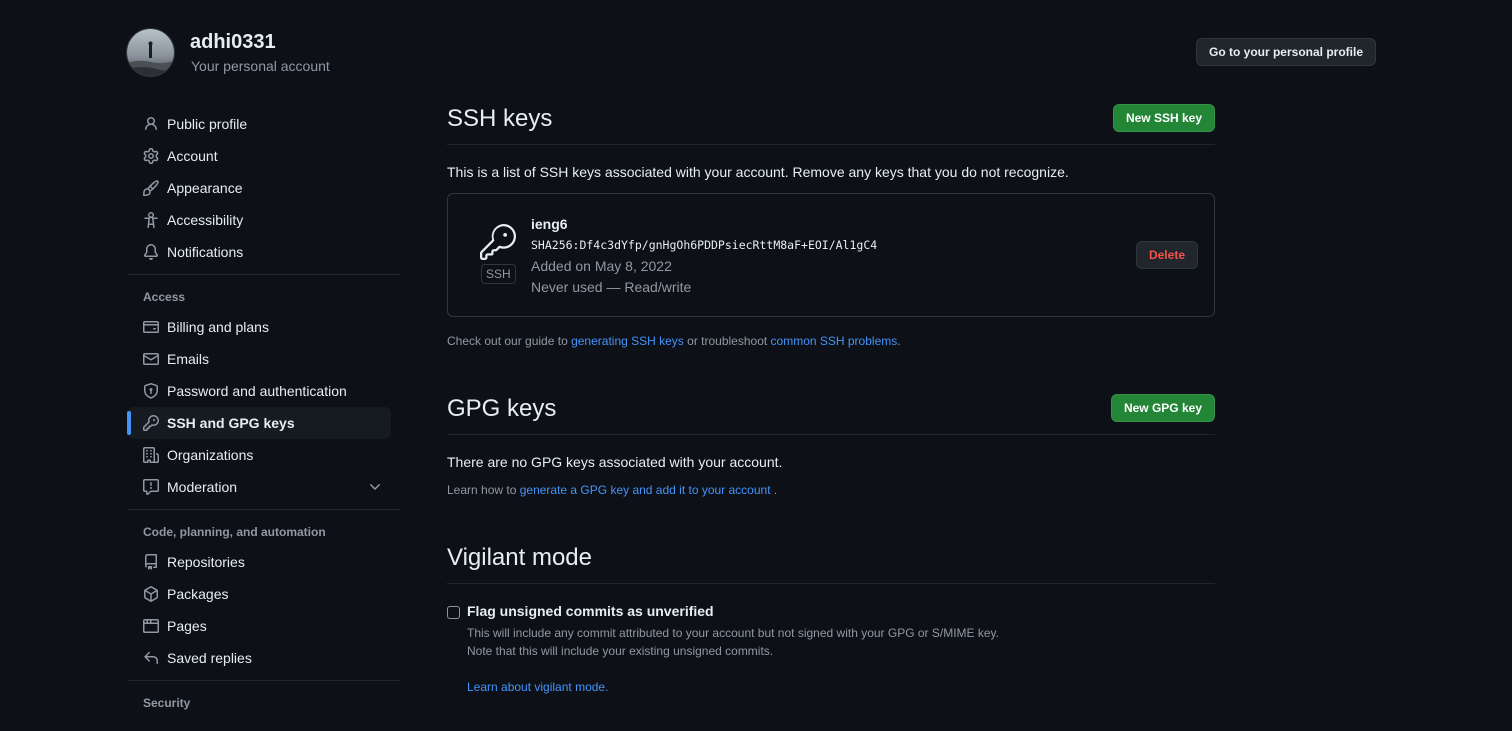  I want to click on common-ssh-problems-link: common SSH problems, so click(834, 341).